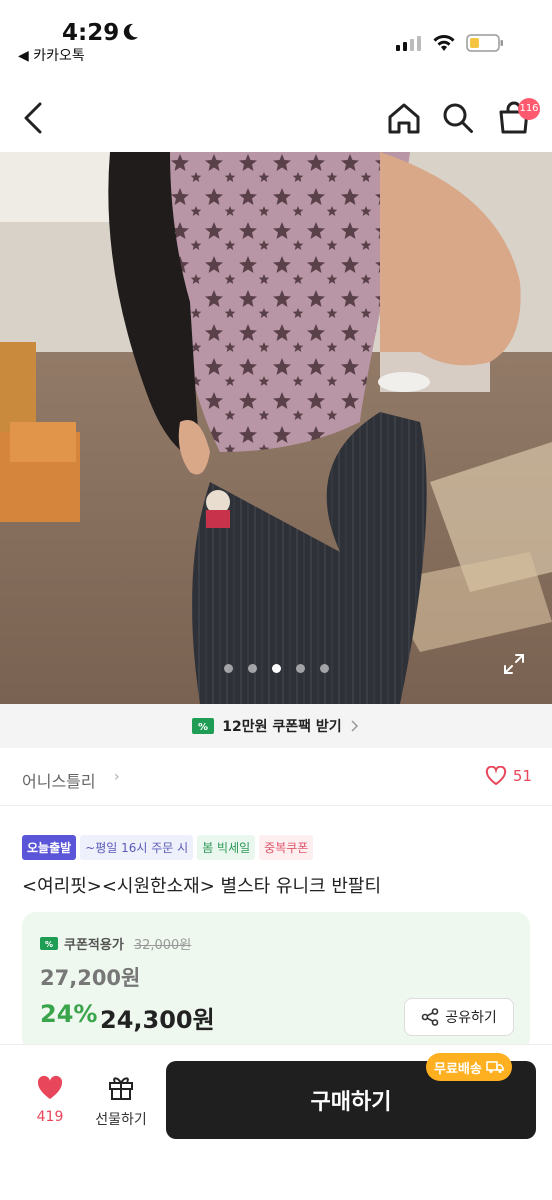 Image resolution: width=552 pixels, height=1200 pixels. Describe the element at coordinates (121, 1101) in the screenshot. I see `gift-button: 선물하기` at that location.